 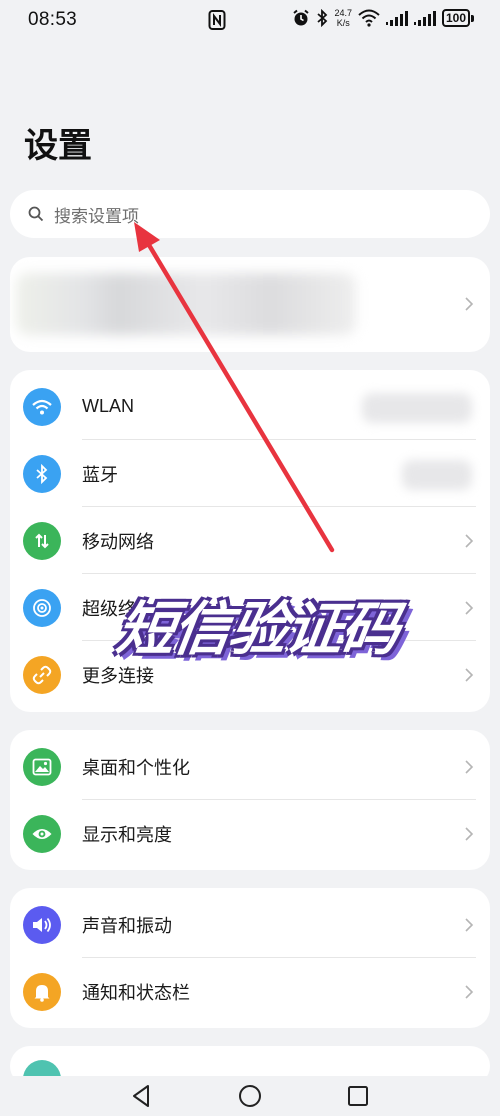 What do you see at coordinates (369, 18) in the screenshot?
I see `wifi-status-icon` at bounding box center [369, 18].